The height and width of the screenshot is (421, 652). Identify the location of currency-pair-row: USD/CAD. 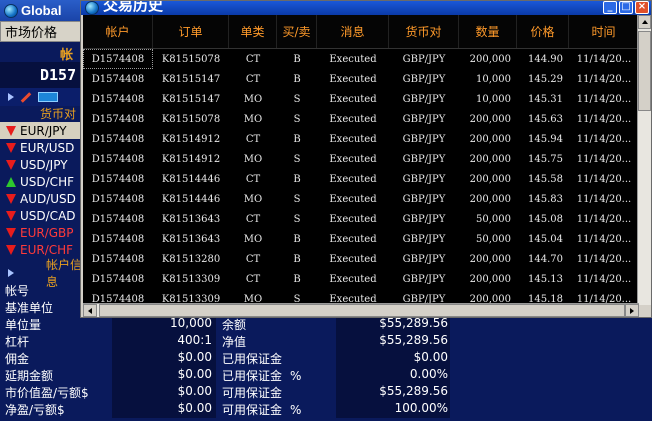
(41, 215).